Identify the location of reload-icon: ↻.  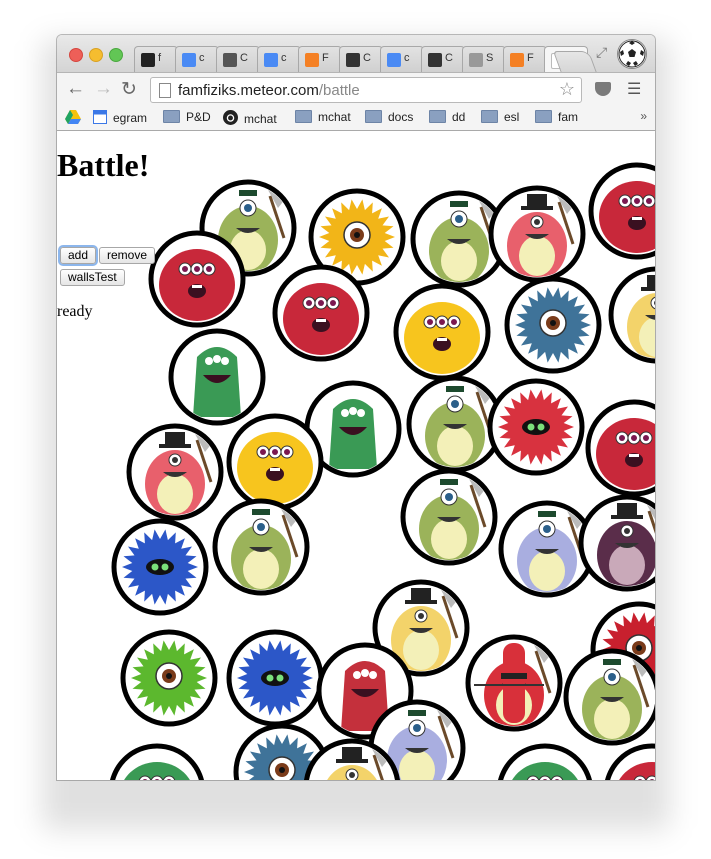
(129, 89).